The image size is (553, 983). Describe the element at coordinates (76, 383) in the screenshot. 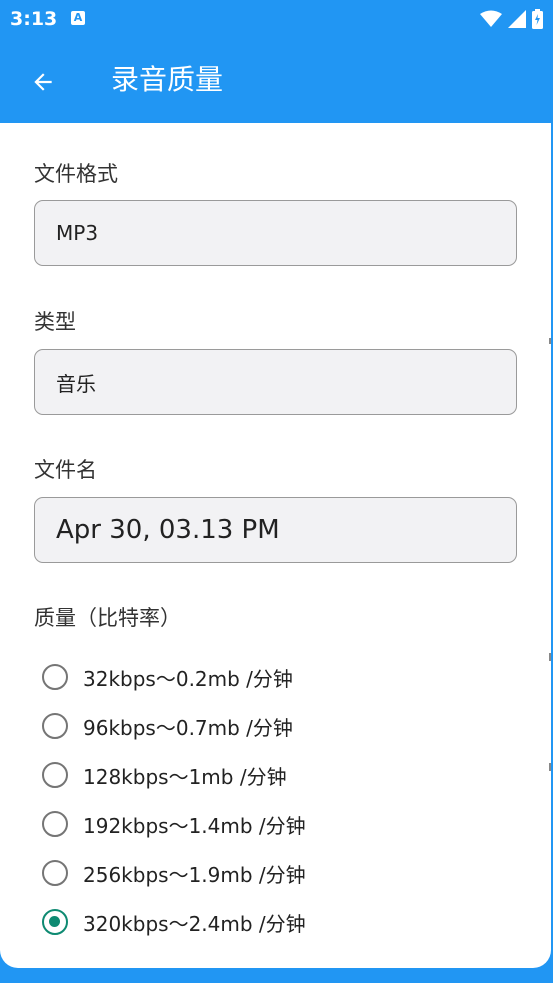

I see `type-value: 音乐` at that location.